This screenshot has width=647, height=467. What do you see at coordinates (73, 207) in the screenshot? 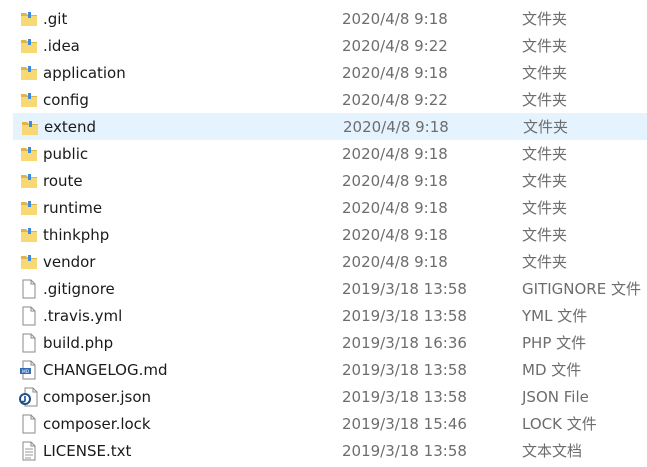
I see `file-name: runtime` at bounding box center [73, 207].